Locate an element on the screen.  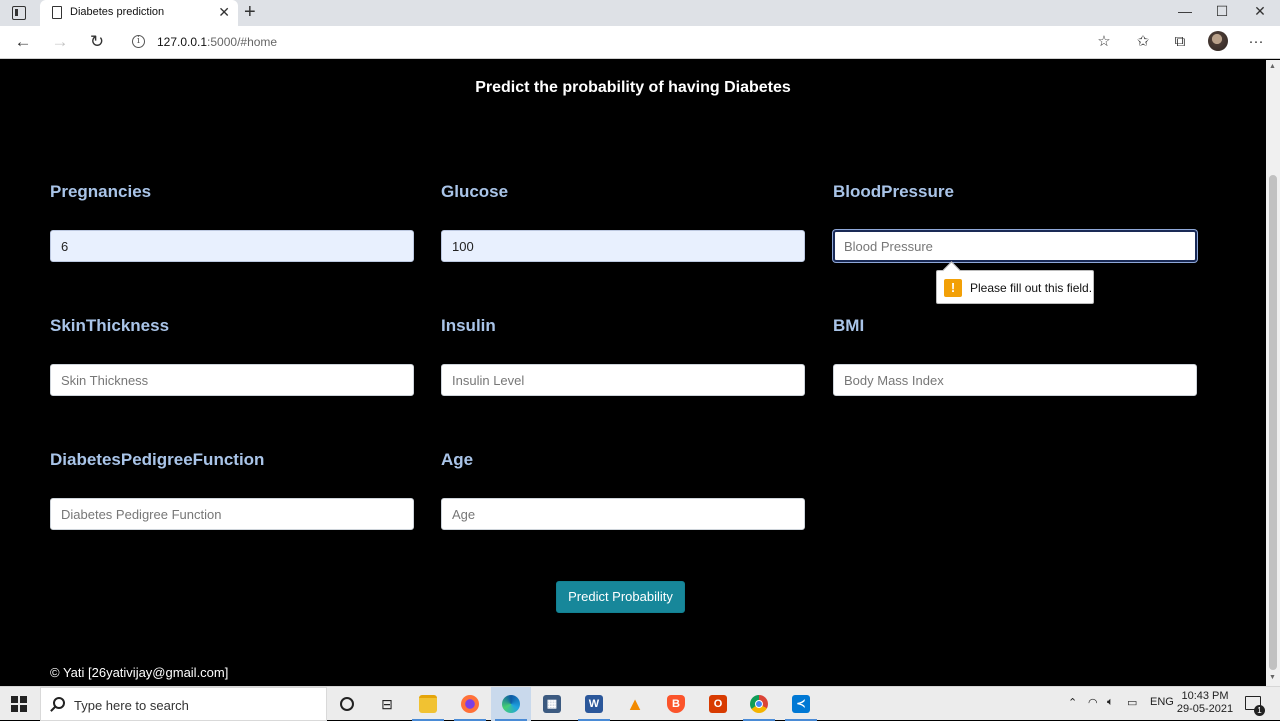
reload-button: ↻ is located at coordinates (97, 42).